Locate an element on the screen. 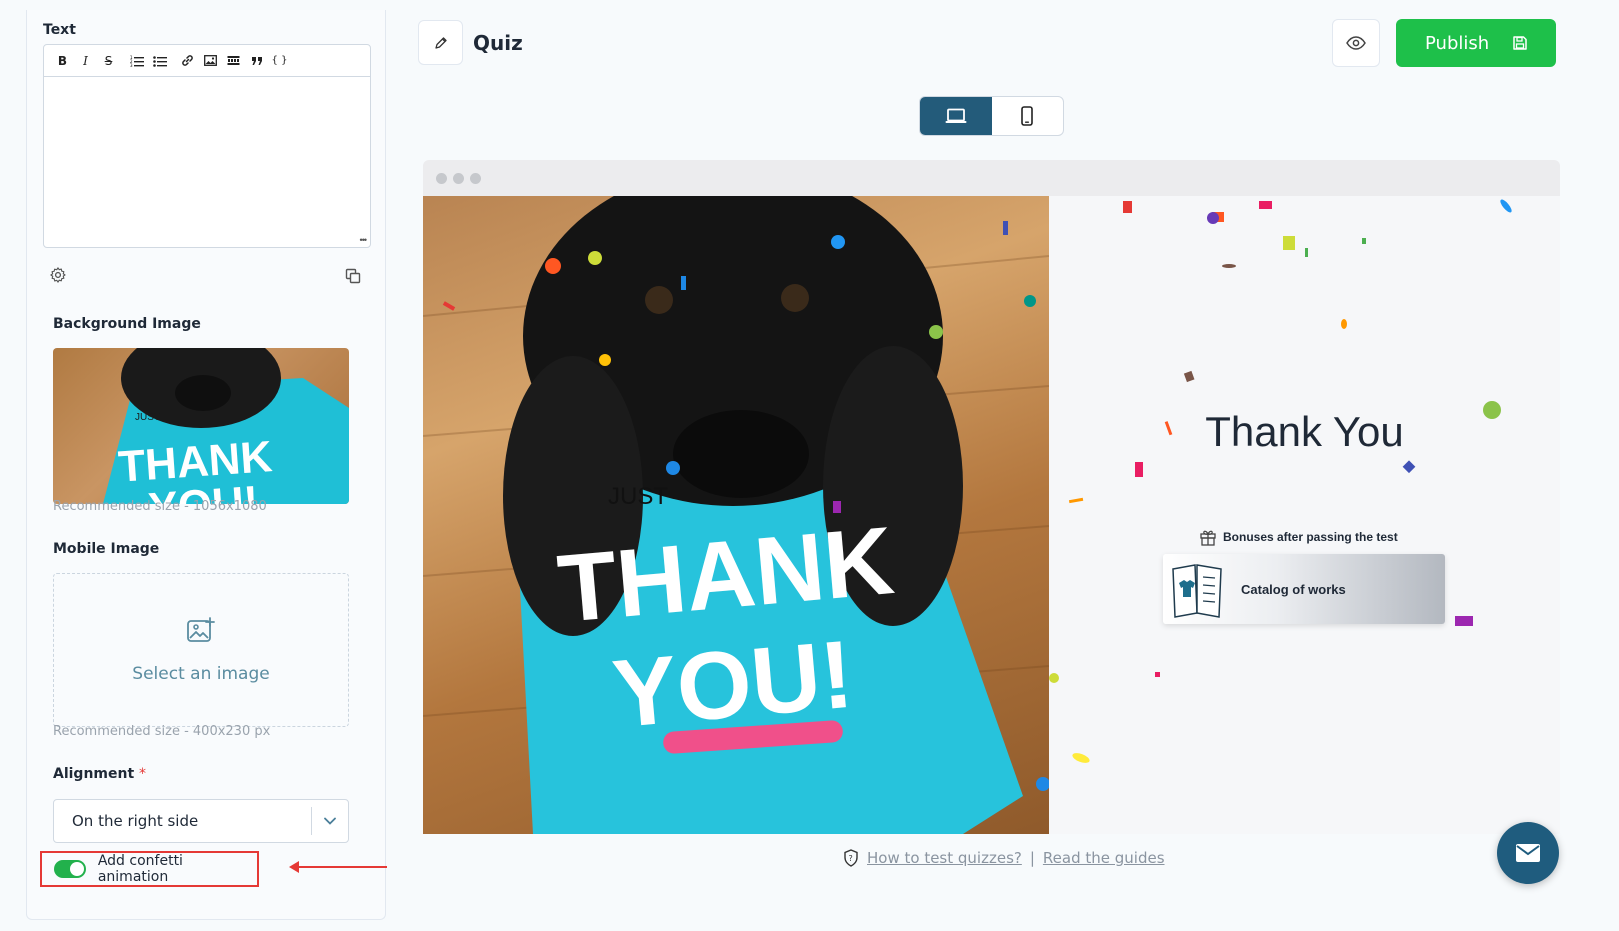 The height and width of the screenshot is (931, 1619). background-size-hint: Recommended size - 1056x1080 is located at coordinates (160, 506).